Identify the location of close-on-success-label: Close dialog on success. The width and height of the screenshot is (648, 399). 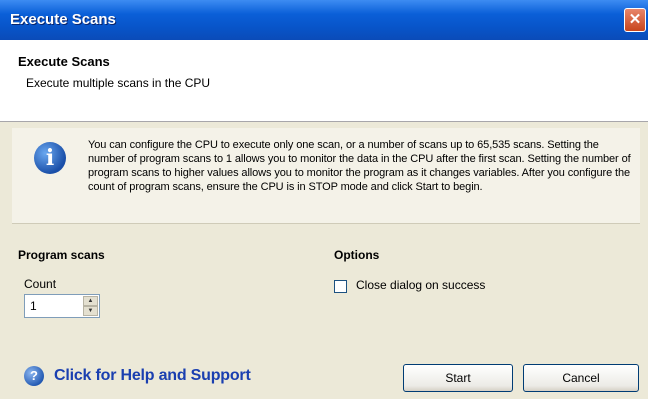
(420, 285).